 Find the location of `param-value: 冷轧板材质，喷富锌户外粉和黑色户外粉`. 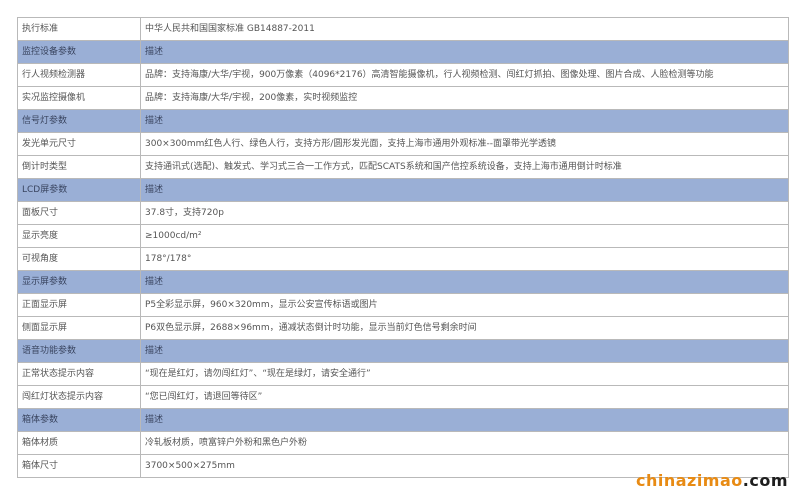

param-value: 冷轧板材质，喷富锌户外粉和黑色户外粉 is located at coordinates (464, 443).